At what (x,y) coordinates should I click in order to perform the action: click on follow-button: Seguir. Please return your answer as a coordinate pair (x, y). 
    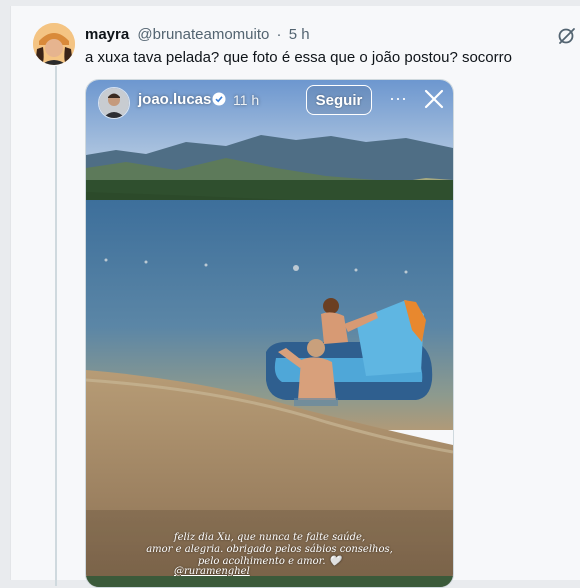
    Looking at the image, I should click on (339, 100).